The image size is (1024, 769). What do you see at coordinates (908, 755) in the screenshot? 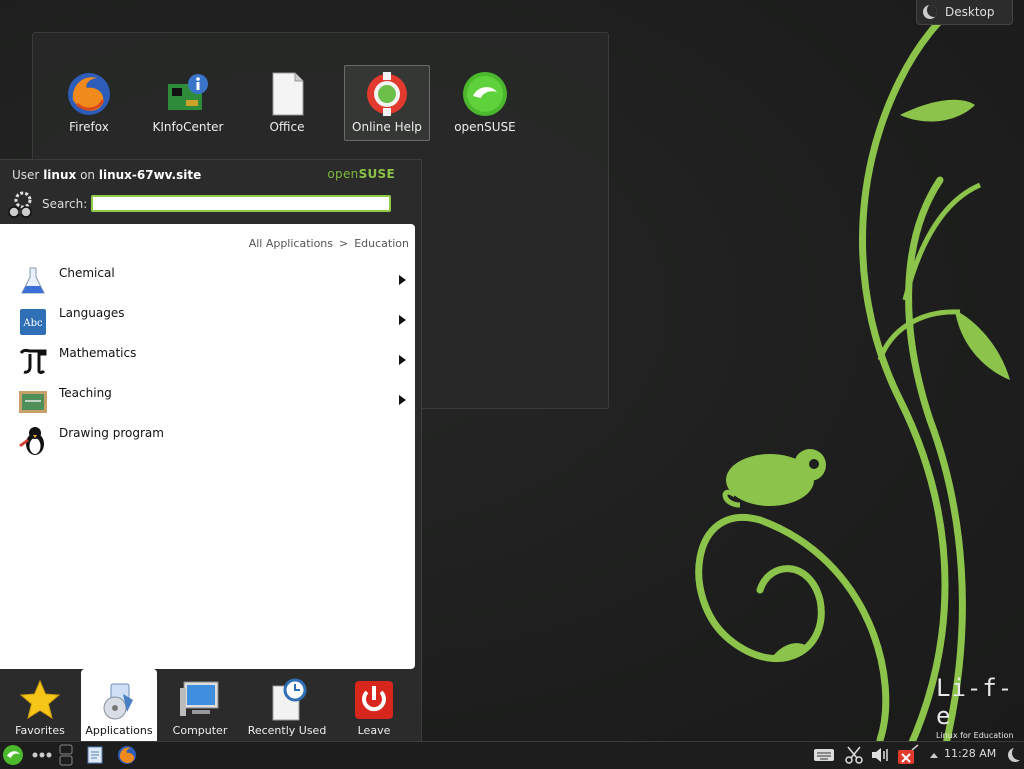
I see `network-disconnected-icon` at bounding box center [908, 755].